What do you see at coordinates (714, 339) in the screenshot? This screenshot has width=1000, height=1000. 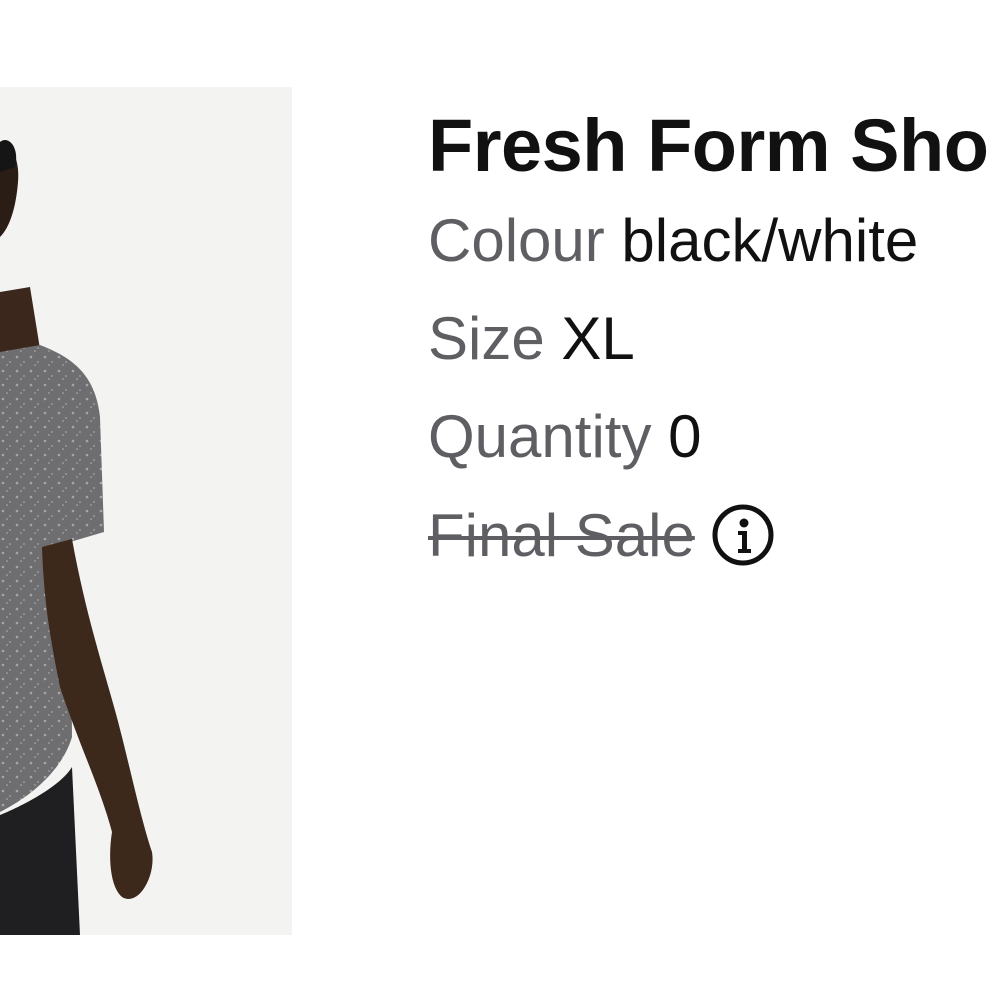 I see `size-row: Size XL` at bounding box center [714, 339].